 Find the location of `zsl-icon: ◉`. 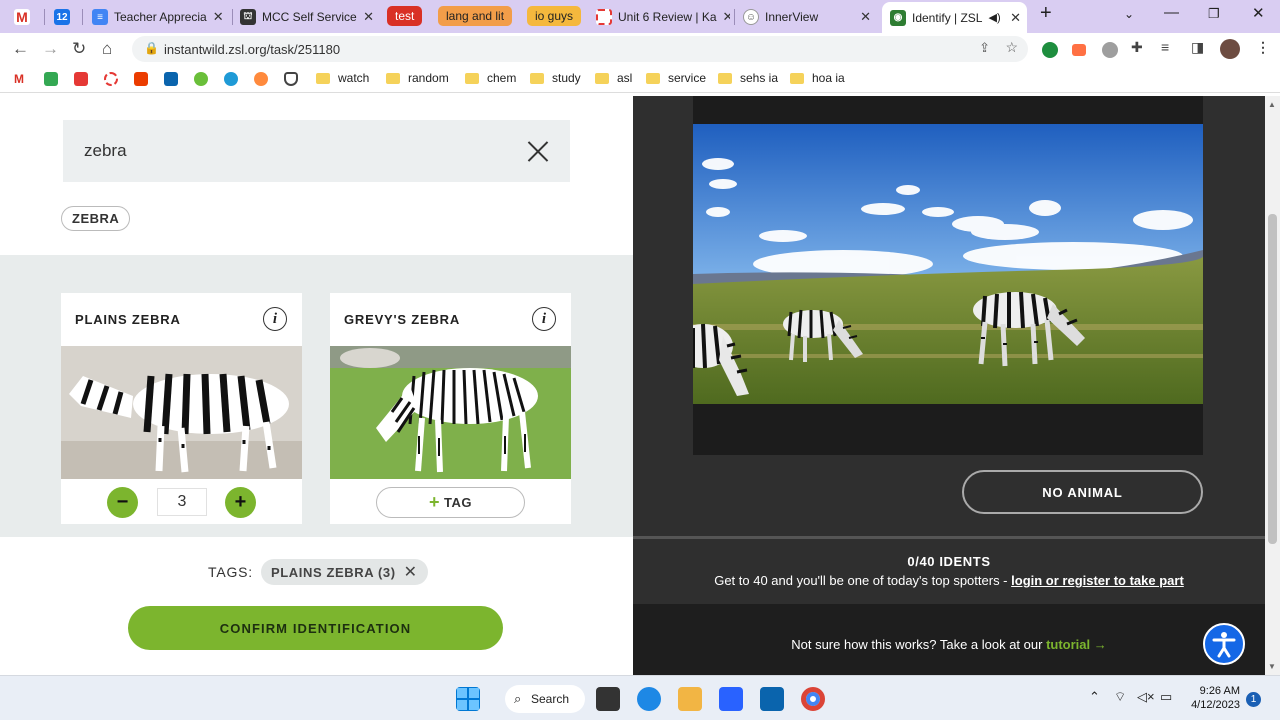

zsl-icon: ◉ is located at coordinates (898, 17).